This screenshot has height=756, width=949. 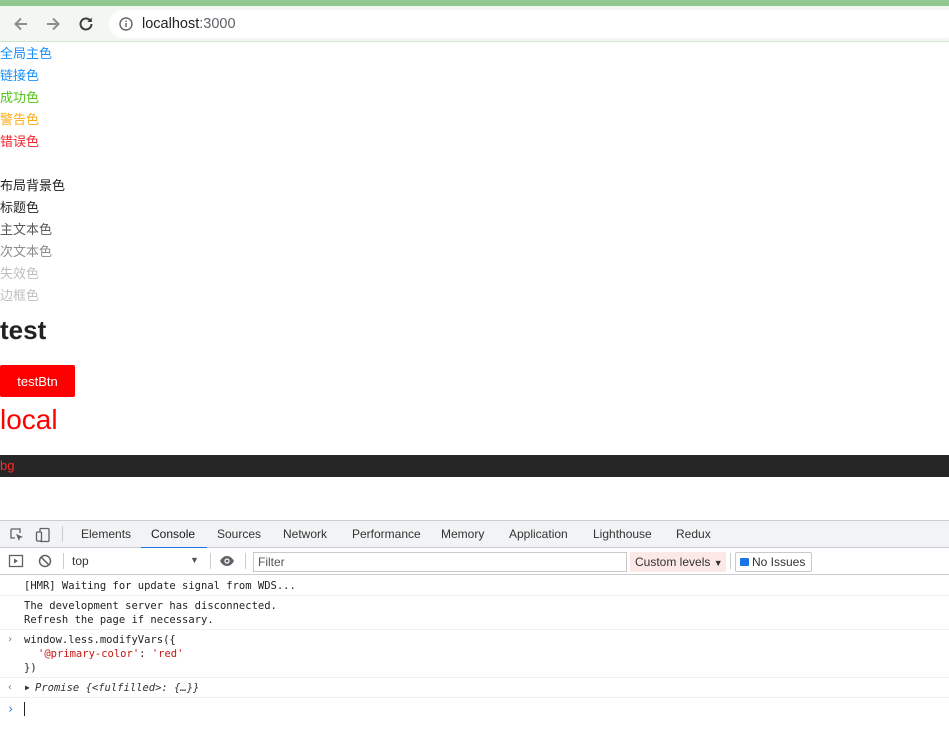 I want to click on back-arrow-icon, so click(x=20, y=24).